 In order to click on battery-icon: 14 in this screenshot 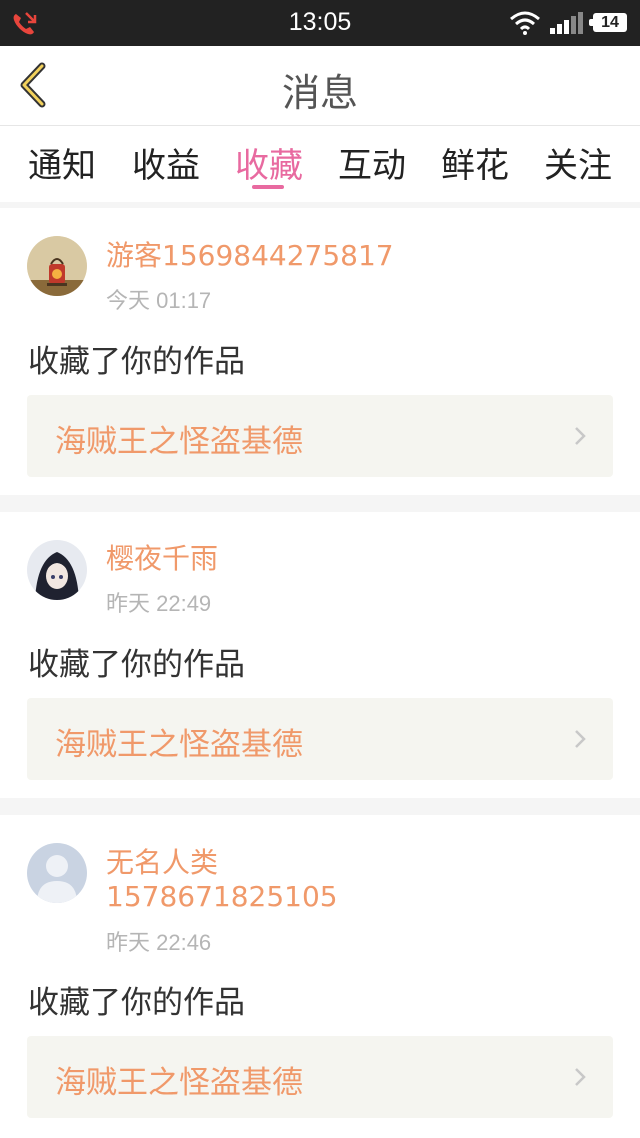, I will do `click(608, 22)`.